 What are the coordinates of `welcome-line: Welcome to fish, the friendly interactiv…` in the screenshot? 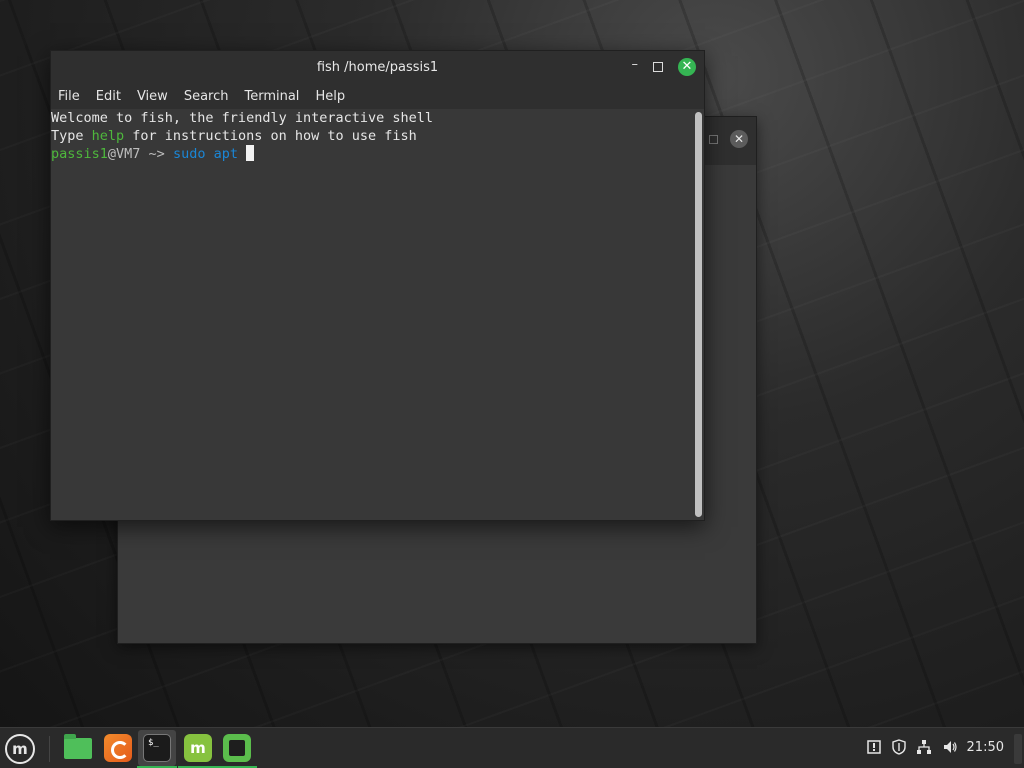 It's located at (242, 118).